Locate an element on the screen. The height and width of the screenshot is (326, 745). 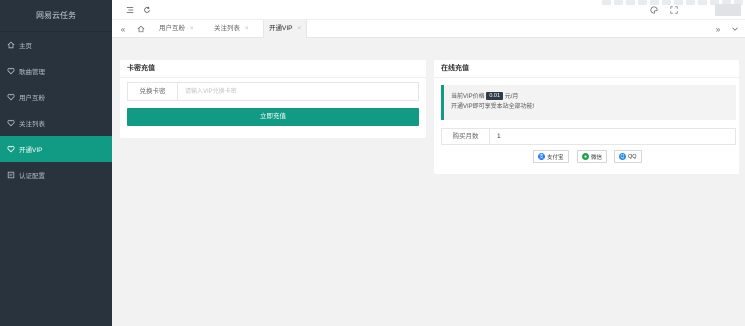
app-brand: 网易云任务 is located at coordinates (56, 16).